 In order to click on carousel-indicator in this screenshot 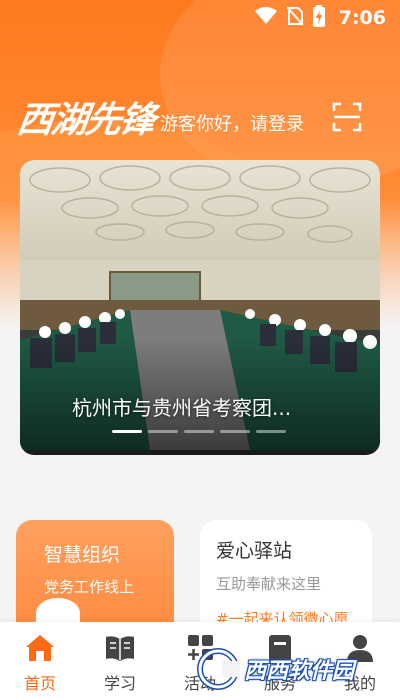, I will do `click(199, 431)`.